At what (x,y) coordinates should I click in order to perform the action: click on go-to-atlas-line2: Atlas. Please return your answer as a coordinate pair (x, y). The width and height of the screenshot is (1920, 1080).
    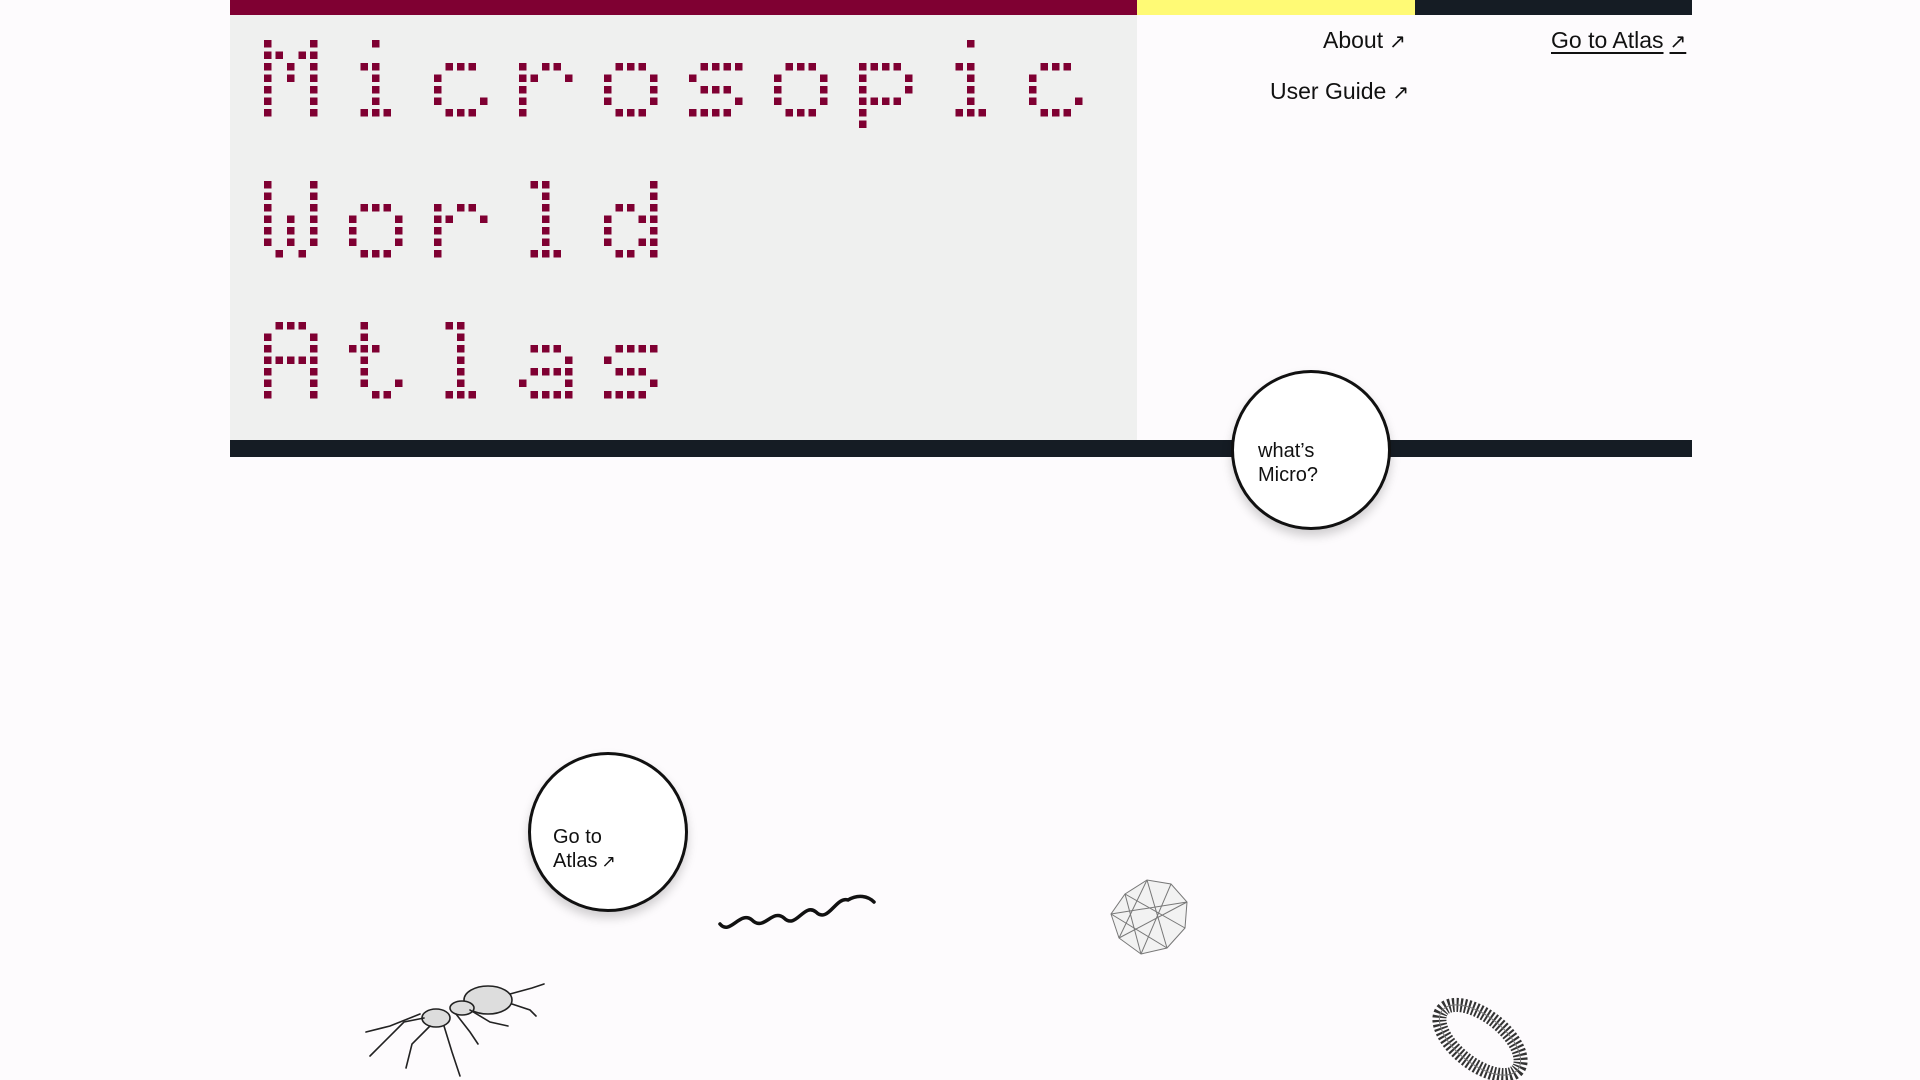
    Looking at the image, I should click on (575, 861).